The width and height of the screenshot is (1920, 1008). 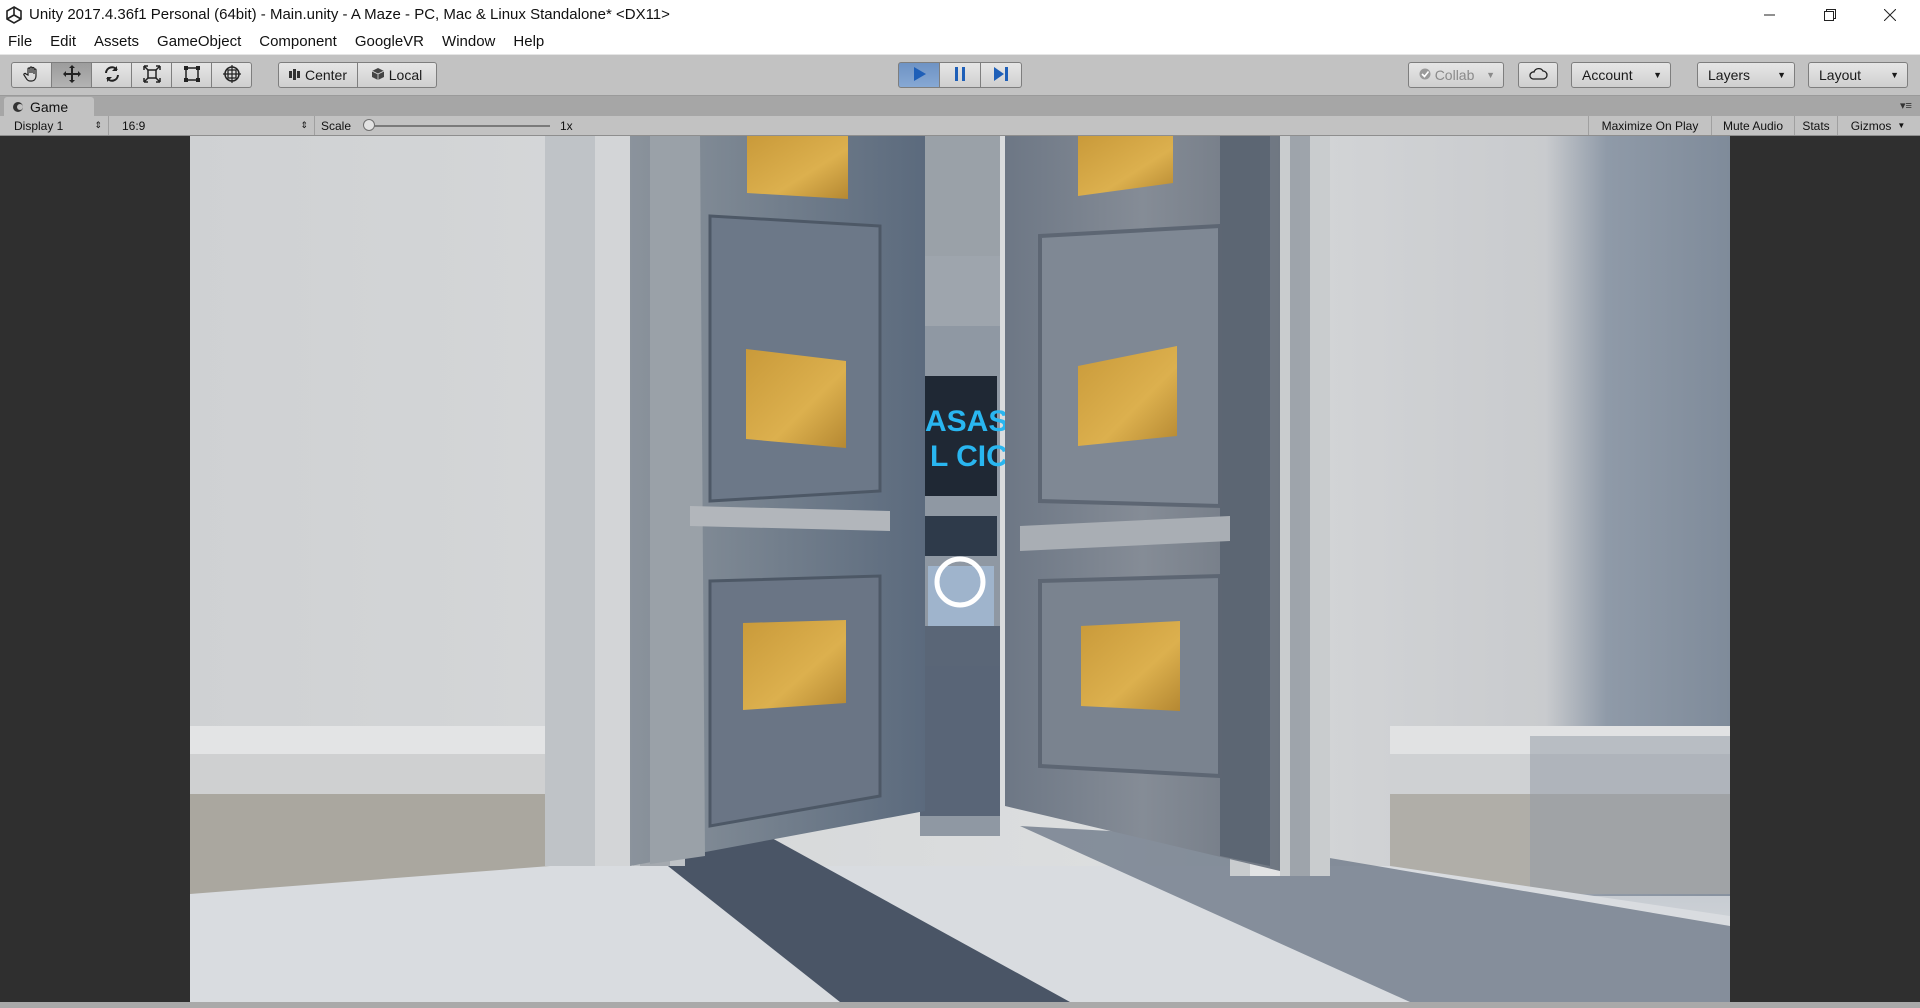 I want to click on panel-menu-icon: ▾≡, so click(x=1907, y=105).